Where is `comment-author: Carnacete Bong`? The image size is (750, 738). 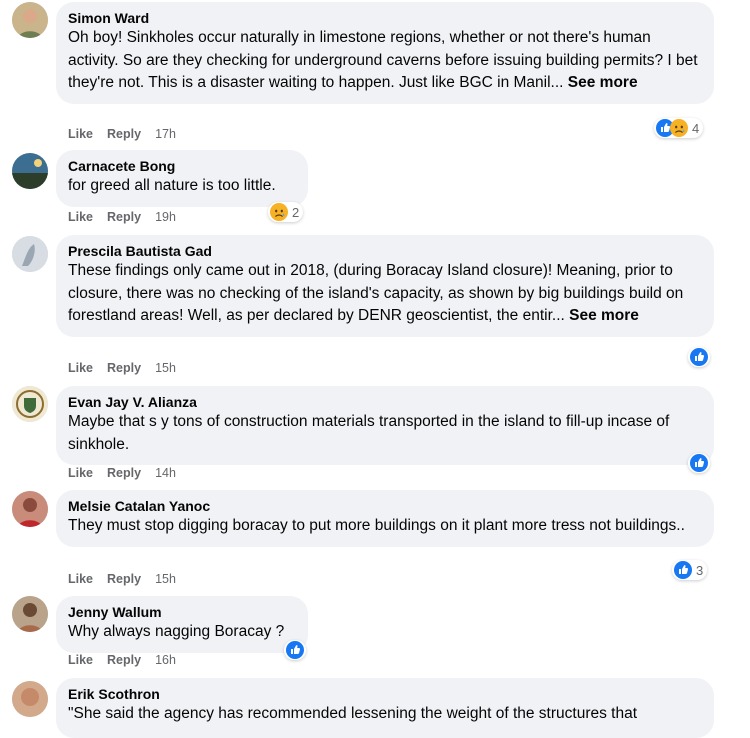
comment-author: Carnacete Bong is located at coordinates (182, 166).